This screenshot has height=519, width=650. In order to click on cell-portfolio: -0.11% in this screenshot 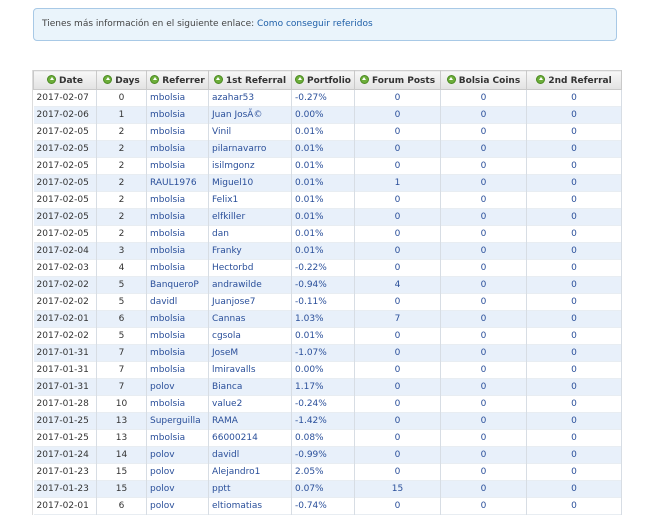, I will do `click(323, 302)`.